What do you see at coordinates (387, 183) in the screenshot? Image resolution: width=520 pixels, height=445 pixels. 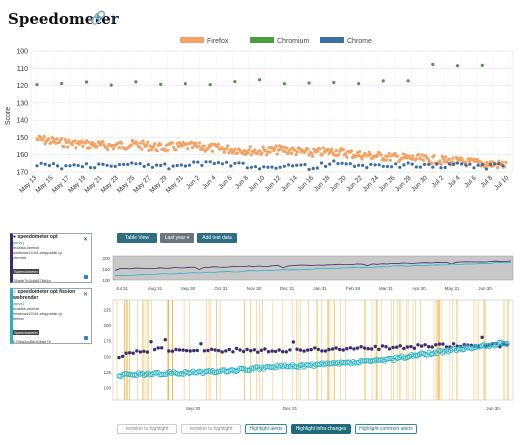 I see `x-tick-label: Jun 26` at bounding box center [387, 183].